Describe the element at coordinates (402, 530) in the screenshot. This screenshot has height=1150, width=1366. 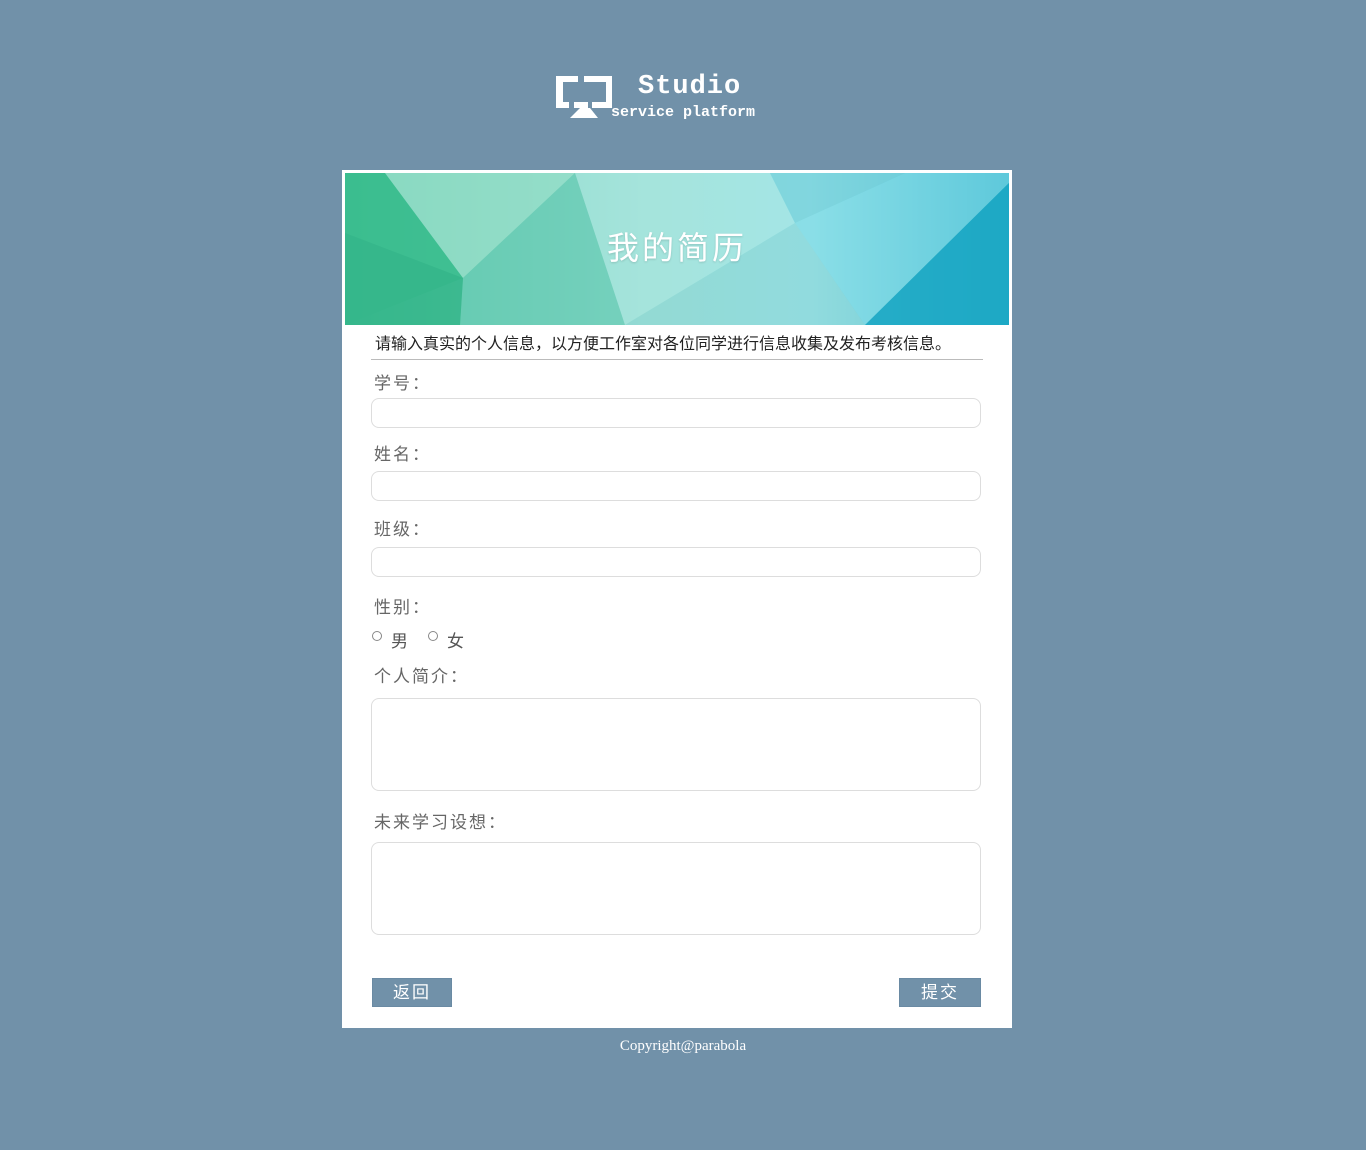
I see `class-label: 班级：` at that location.